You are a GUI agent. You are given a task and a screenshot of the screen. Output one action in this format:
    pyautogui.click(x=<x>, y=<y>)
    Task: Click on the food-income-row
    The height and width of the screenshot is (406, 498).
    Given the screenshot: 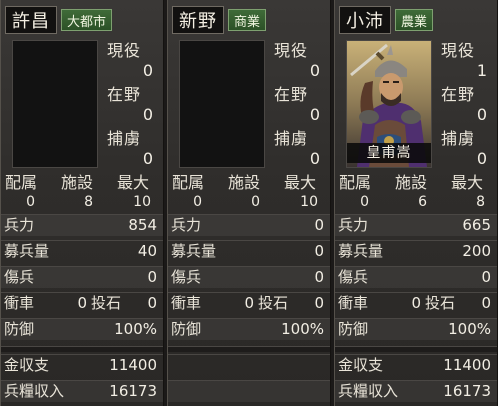 What is the action you would take?
    pyautogui.click(x=249, y=391)
    